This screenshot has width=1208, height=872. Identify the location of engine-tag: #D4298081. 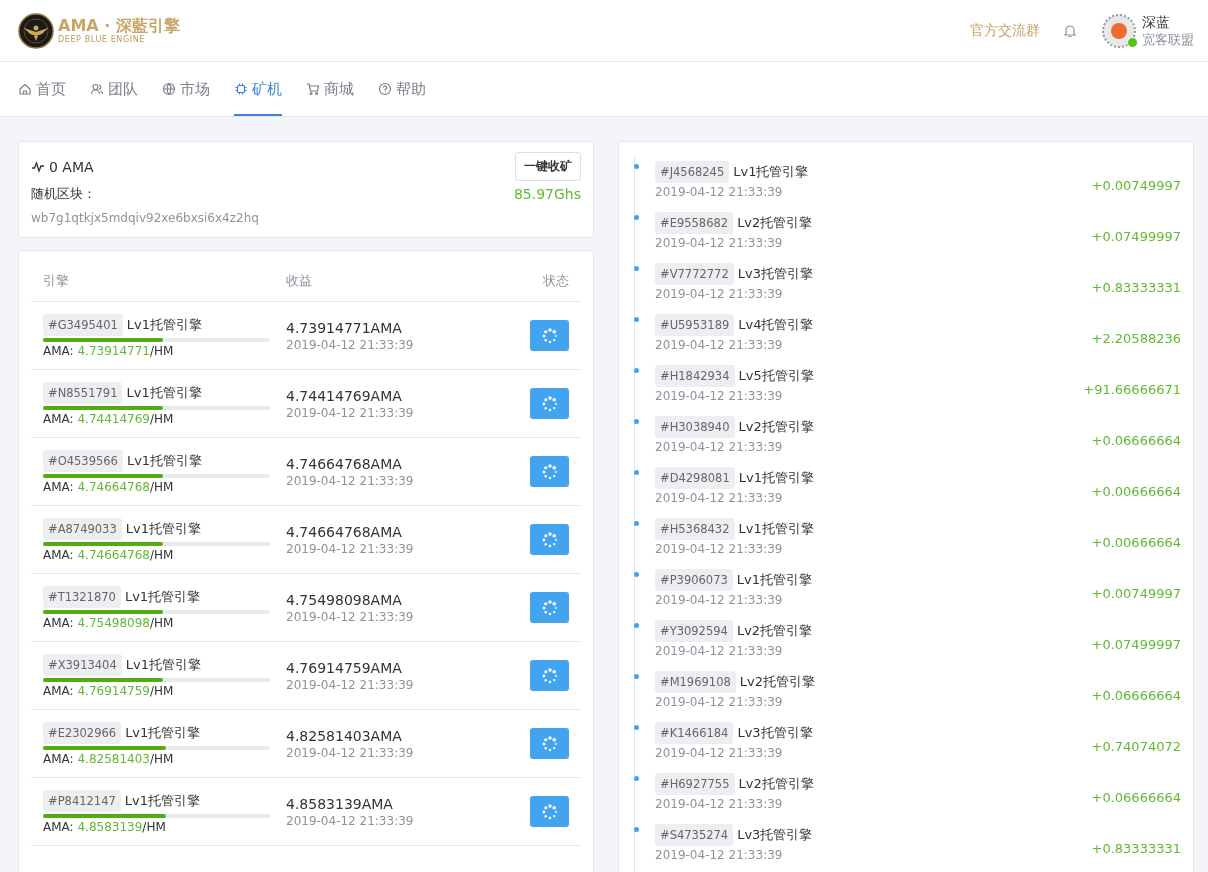
(695, 477).